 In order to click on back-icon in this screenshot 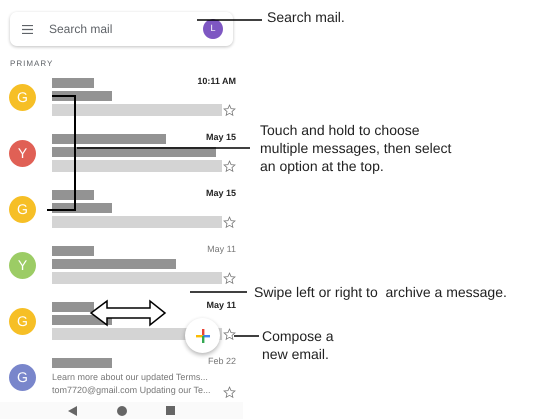, I will do `click(73, 411)`.